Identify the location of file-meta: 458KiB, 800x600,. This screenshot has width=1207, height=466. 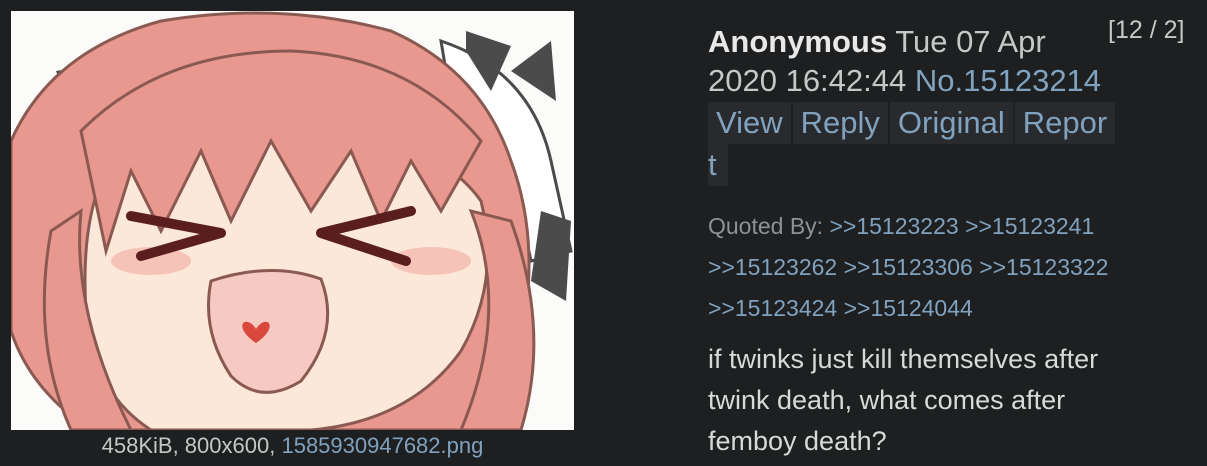
(188, 445).